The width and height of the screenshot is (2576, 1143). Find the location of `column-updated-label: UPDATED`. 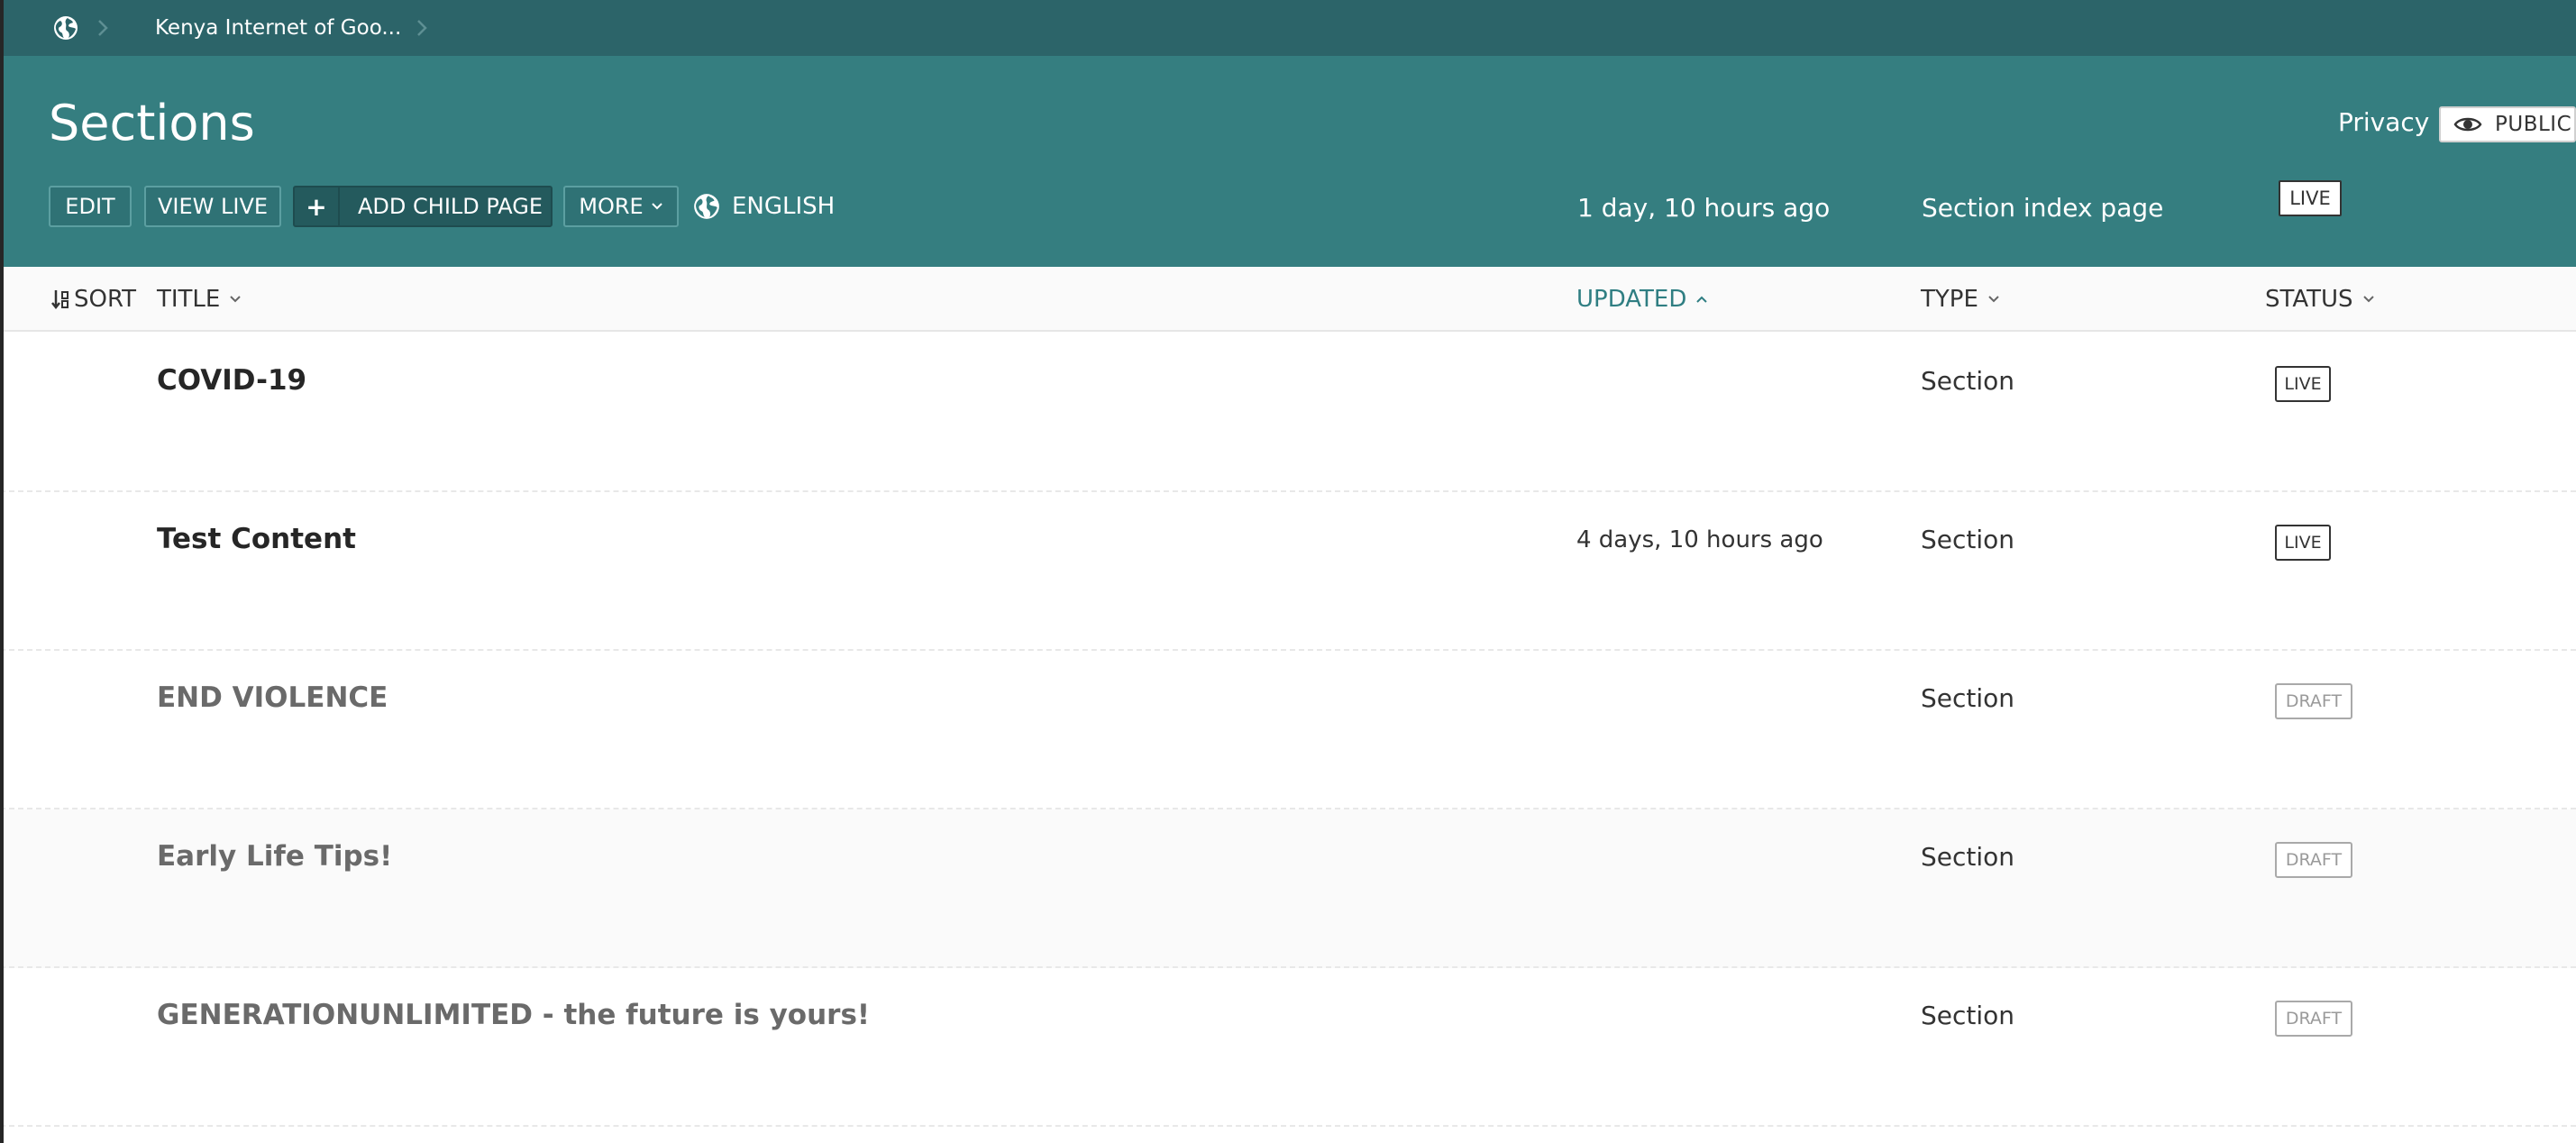

column-updated-label: UPDATED is located at coordinates (1631, 299).